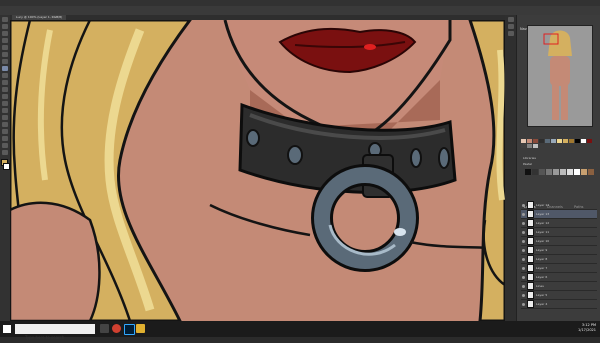 The height and width of the screenshot is (343, 600). What do you see at coordinates (542, 250) in the screenshot?
I see `layer-name: Layer 9` at bounding box center [542, 250].